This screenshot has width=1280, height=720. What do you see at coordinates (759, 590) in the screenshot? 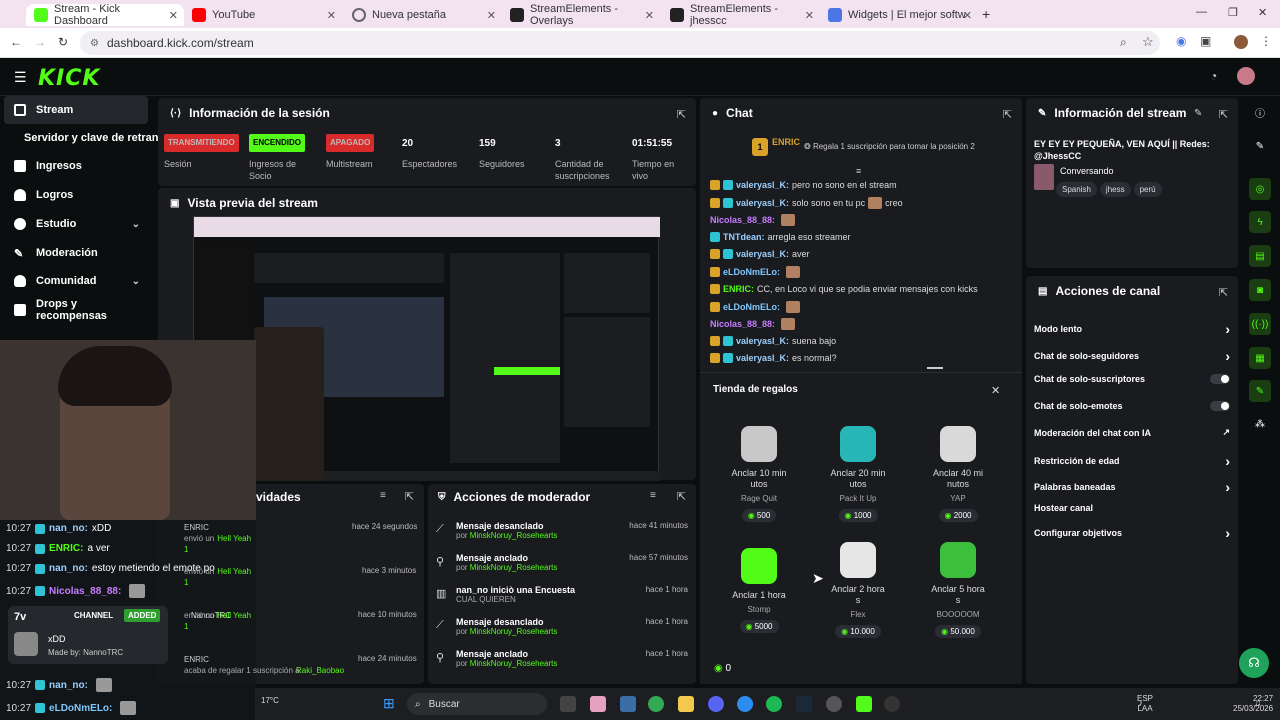
I see `gift-item: Anclar 1 hora Stomp ◉ 5000` at bounding box center [759, 590].